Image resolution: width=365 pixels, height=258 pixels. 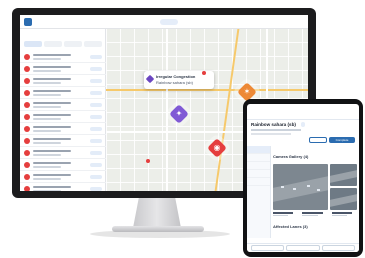 What do you see at coordinates (174, 82) in the screenshot?
I see `tooltip-subtitle: Rainbow sahara (sb)` at bounding box center [174, 82].